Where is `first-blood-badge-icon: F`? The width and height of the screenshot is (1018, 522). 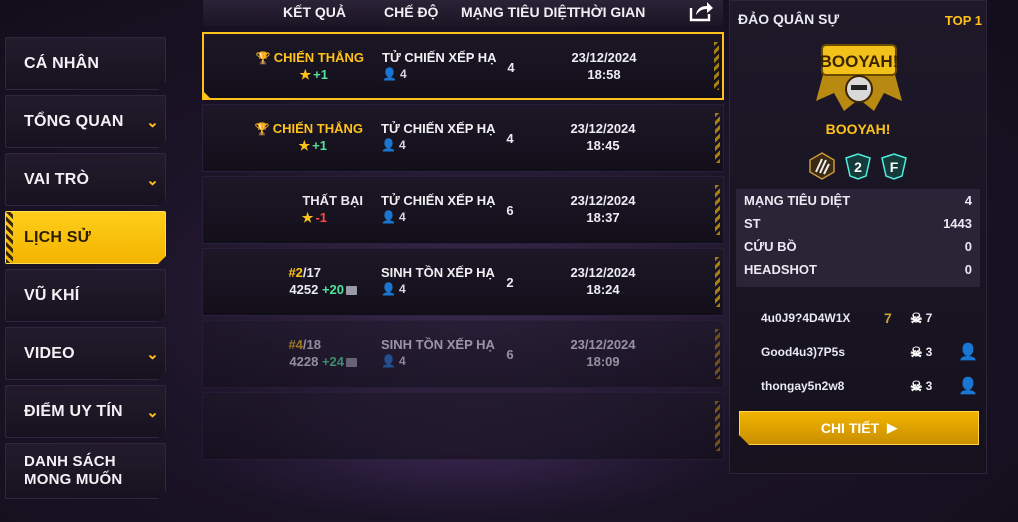 first-blood-badge-icon: F is located at coordinates (894, 166).